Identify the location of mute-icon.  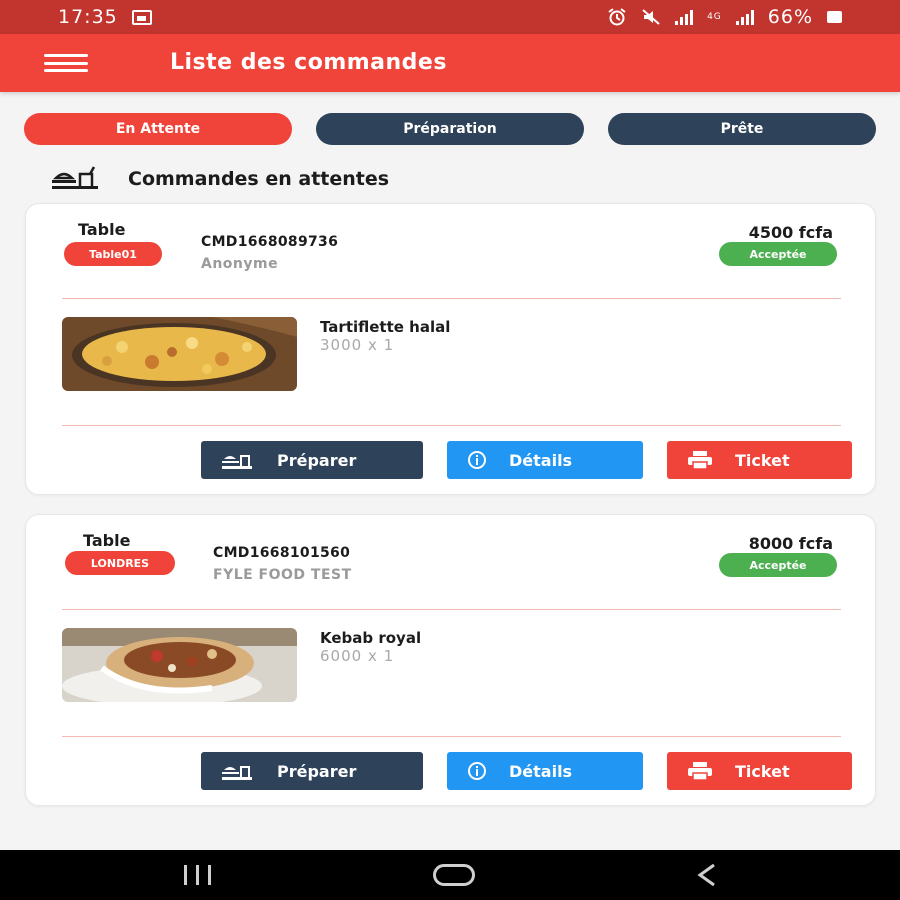
(651, 17).